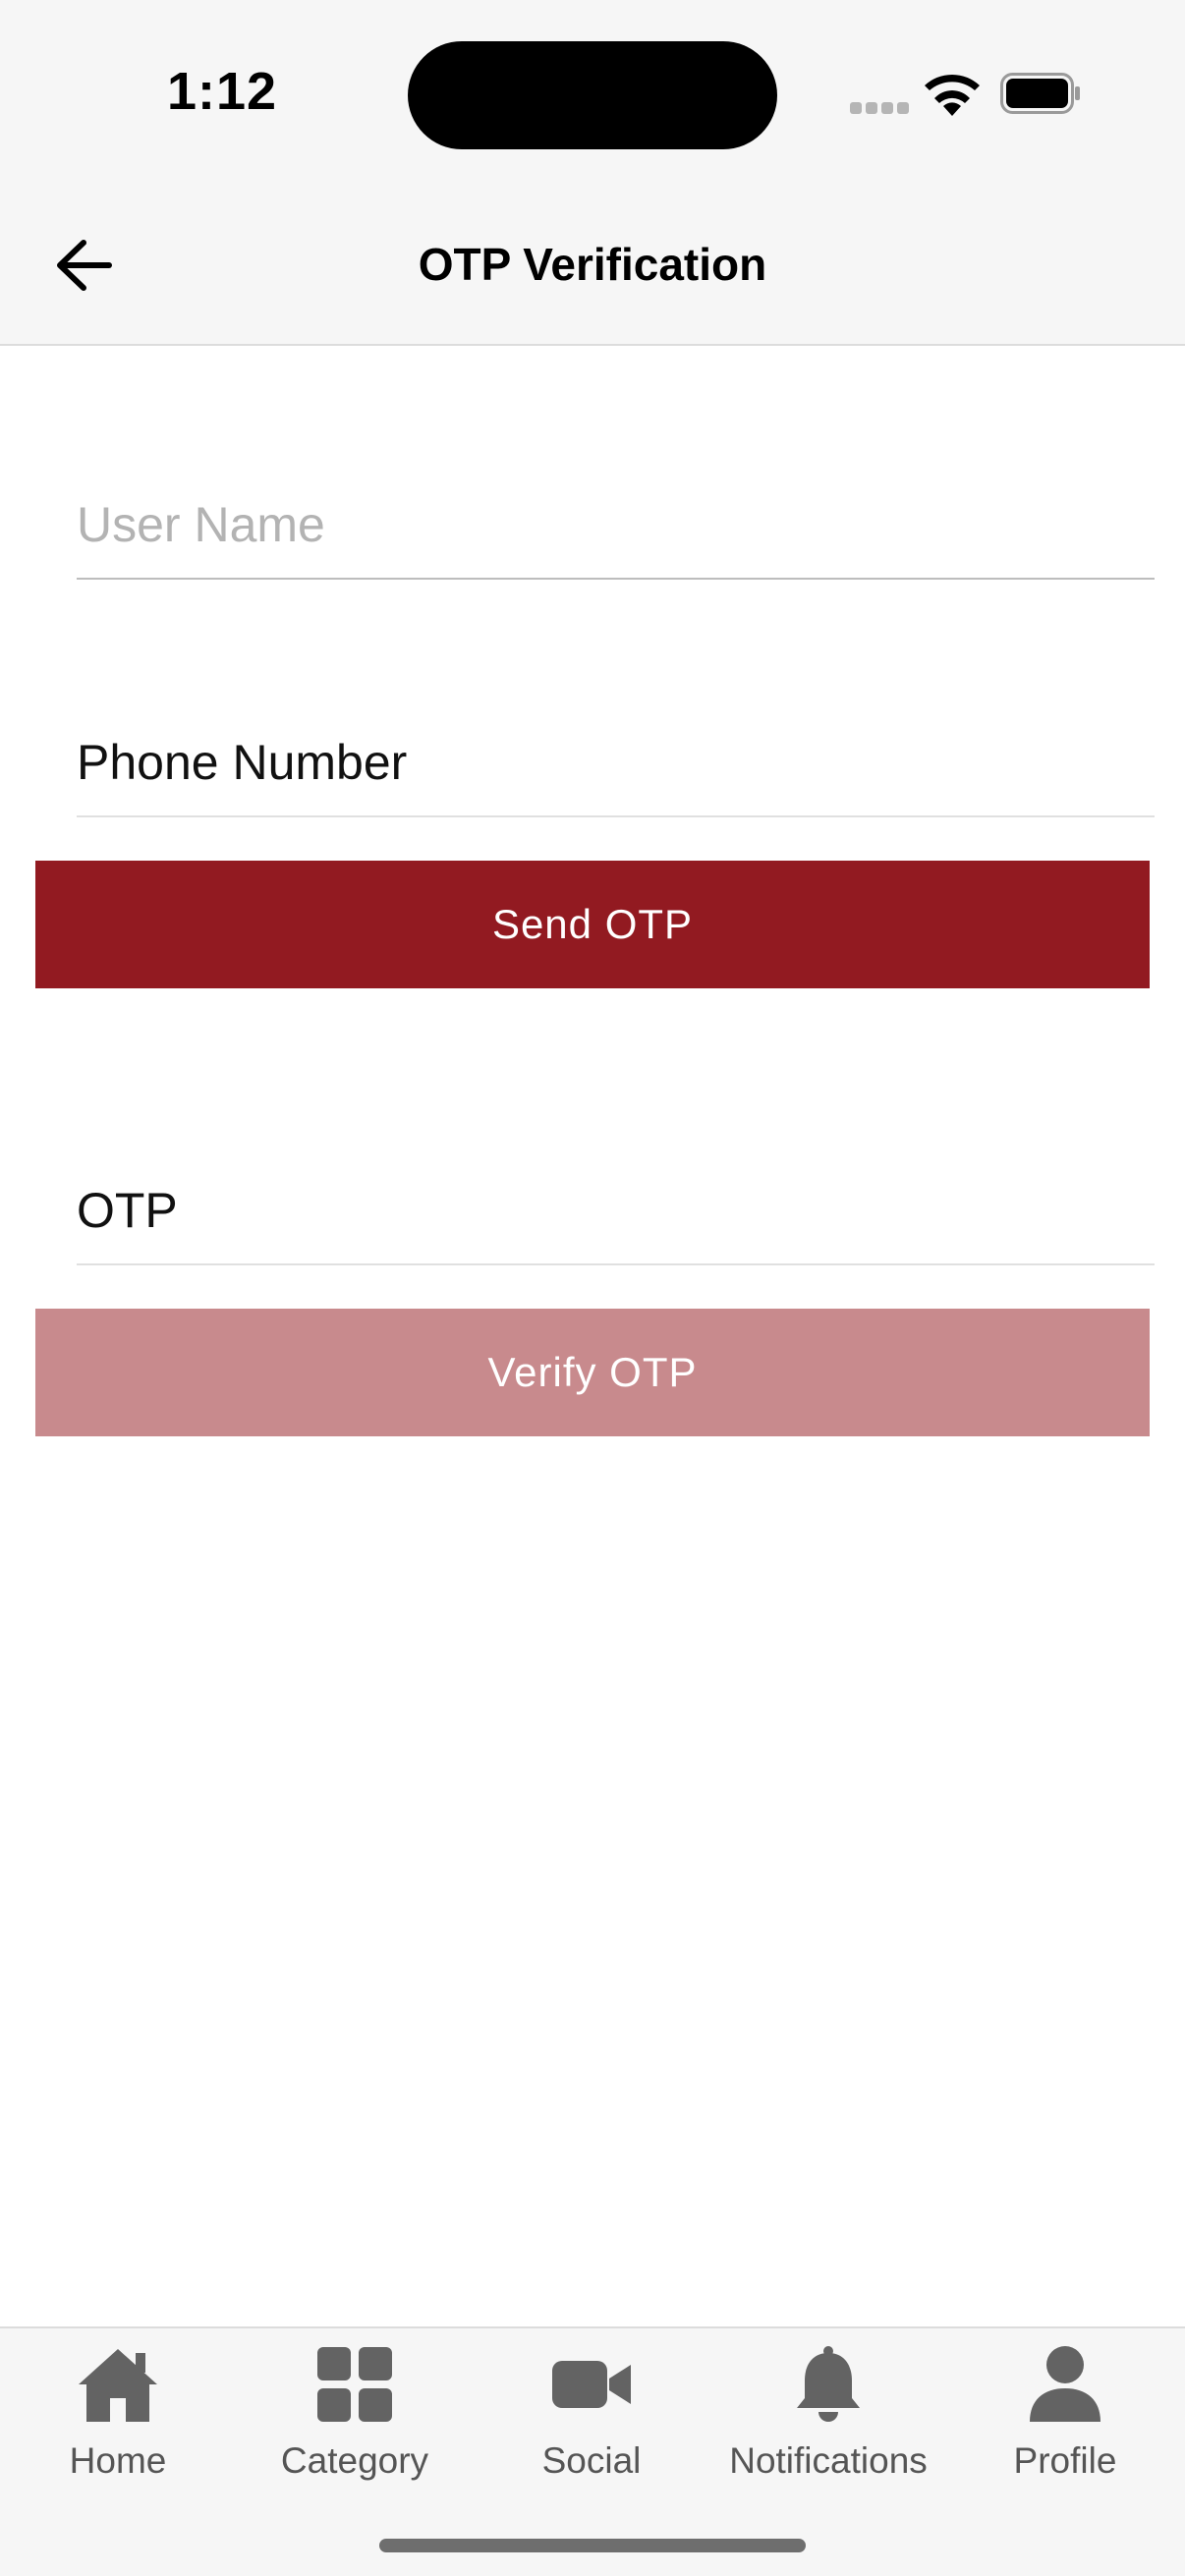 The image size is (1185, 2576). I want to click on home-indicator, so click(592, 2545).